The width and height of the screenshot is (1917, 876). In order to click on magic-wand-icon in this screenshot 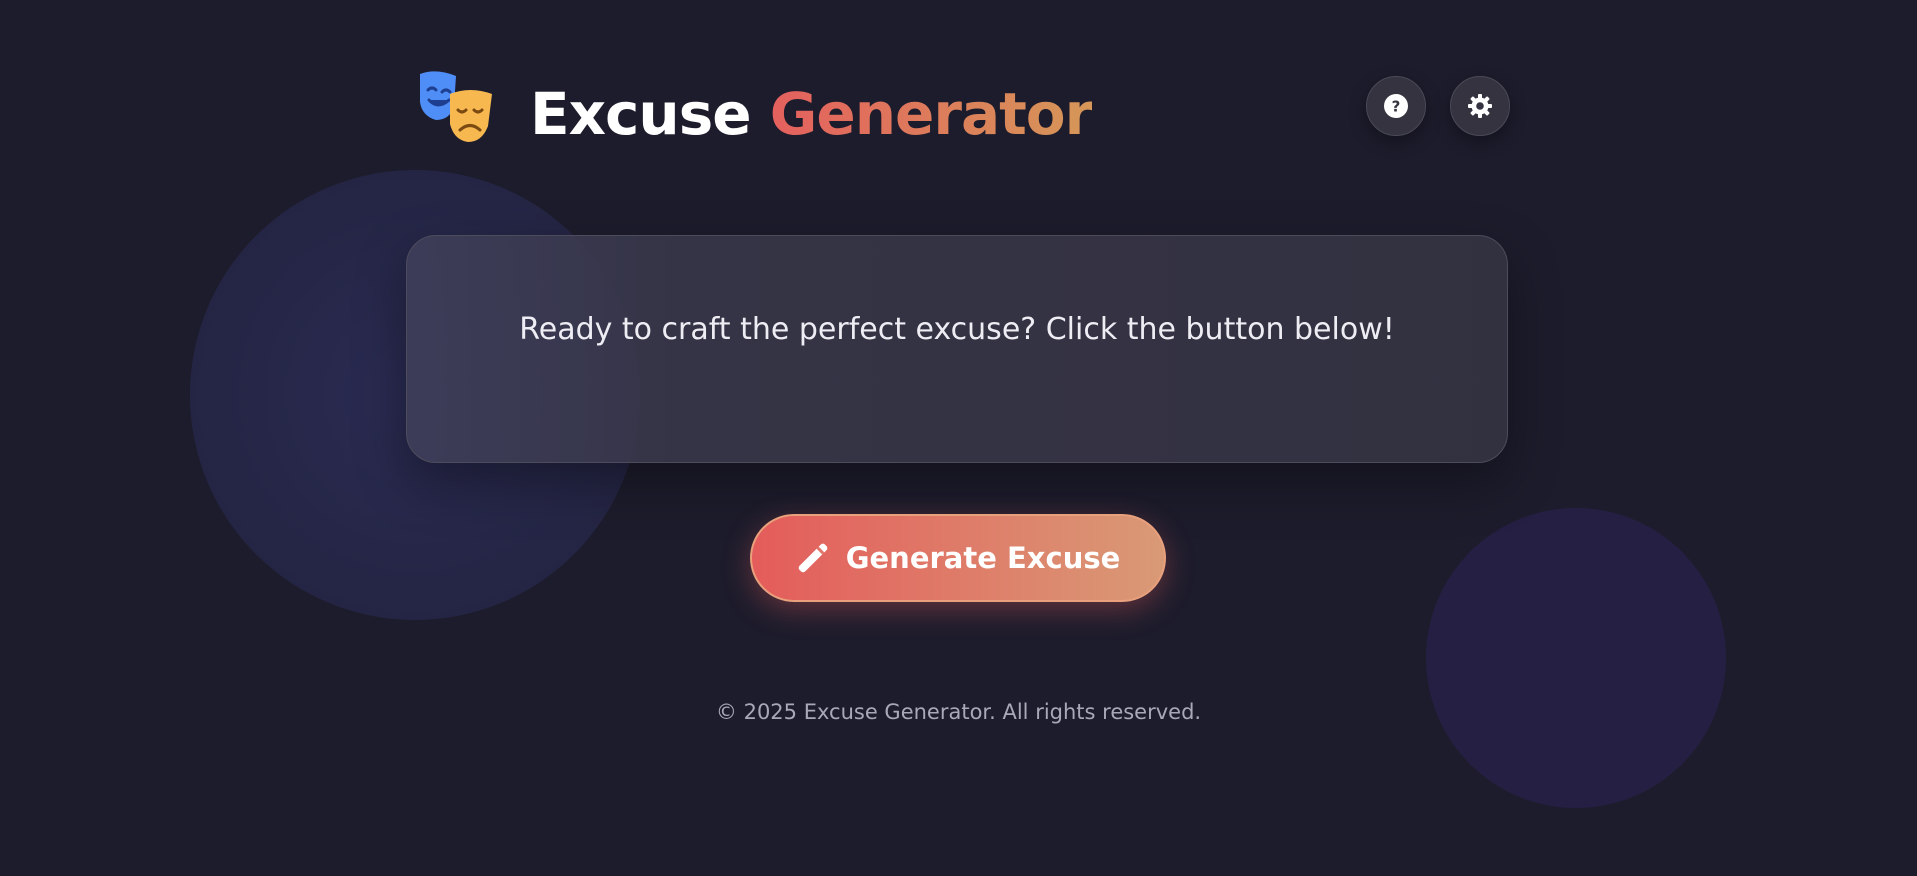, I will do `click(813, 558)`.